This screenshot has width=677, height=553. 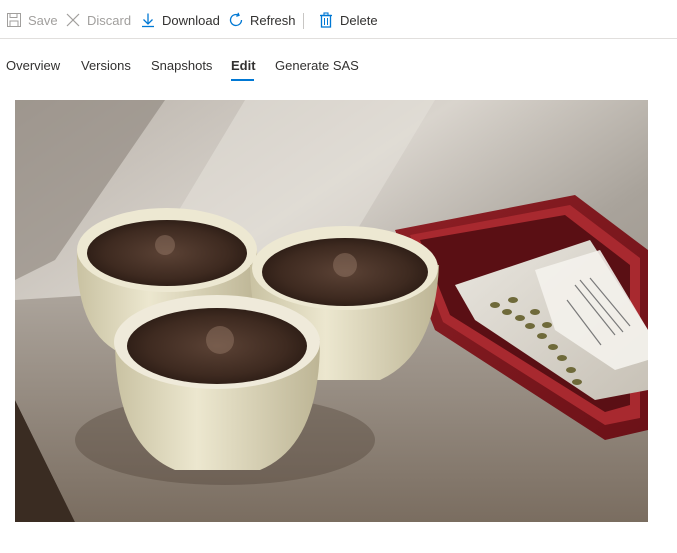 What do you see at coordinates (181, 65) in the screenshot?
I see `tab-snapshots: Snapshots` at bounding box center [181, 65].